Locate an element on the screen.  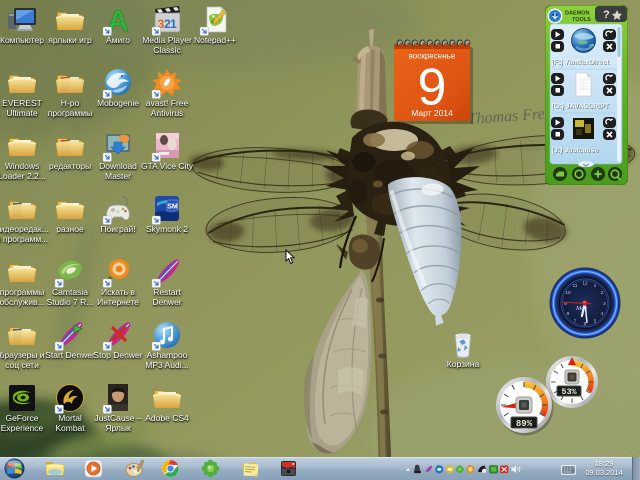
svg-text: 2 is located at coordinates (602, 293).